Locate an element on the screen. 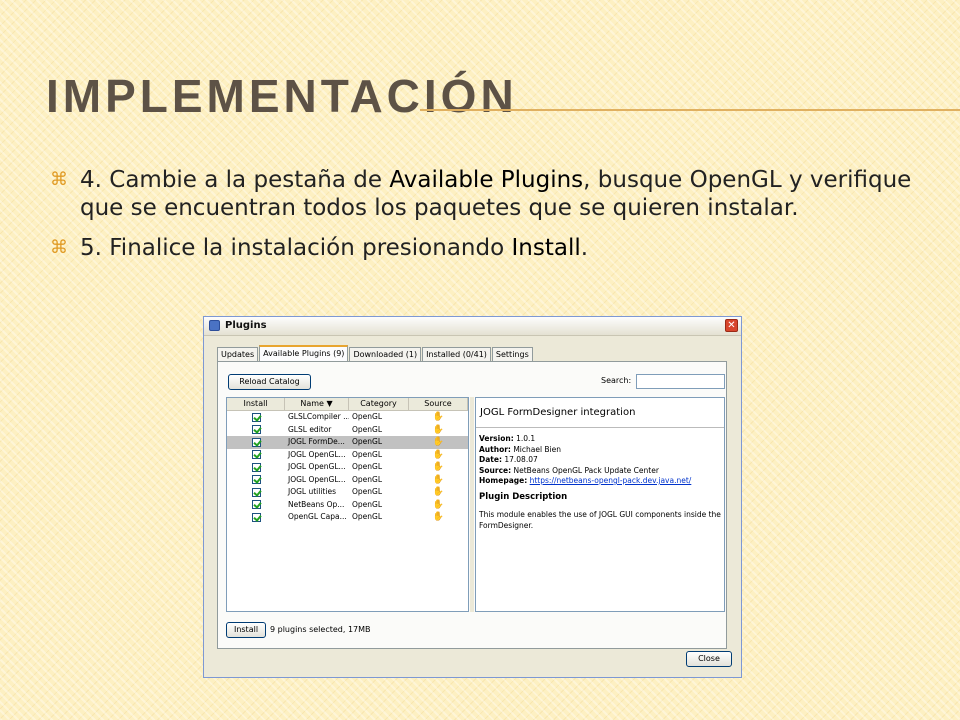  search-input is located at coordinates (680, 381).